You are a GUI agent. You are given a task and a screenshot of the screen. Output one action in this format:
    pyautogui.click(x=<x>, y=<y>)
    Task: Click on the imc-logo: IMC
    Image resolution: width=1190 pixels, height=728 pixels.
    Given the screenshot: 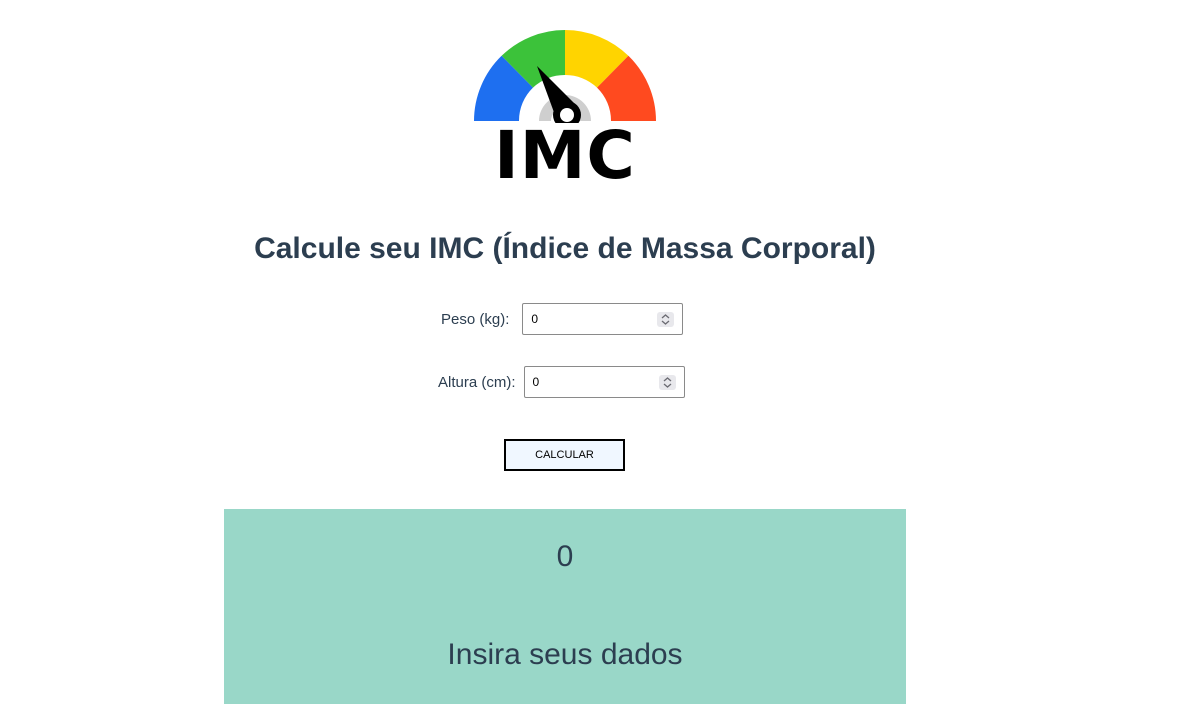 What is the action you would take?
    pyautogui.click(x=565, y=110)
    